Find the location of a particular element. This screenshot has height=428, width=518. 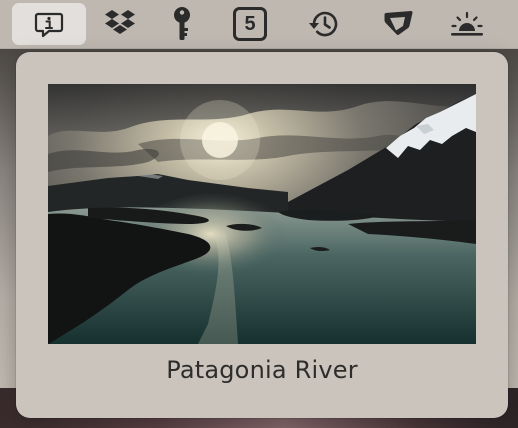

calendar-date-icon: 5 is located at coordinates (250, 24).